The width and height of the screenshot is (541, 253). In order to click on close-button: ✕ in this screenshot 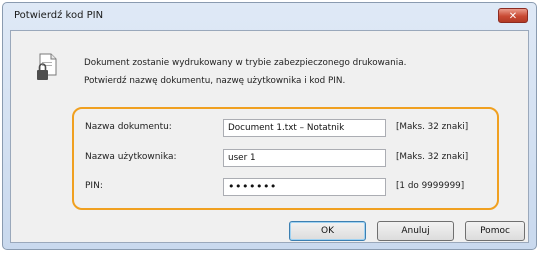, I will do `click(513, 15)`.